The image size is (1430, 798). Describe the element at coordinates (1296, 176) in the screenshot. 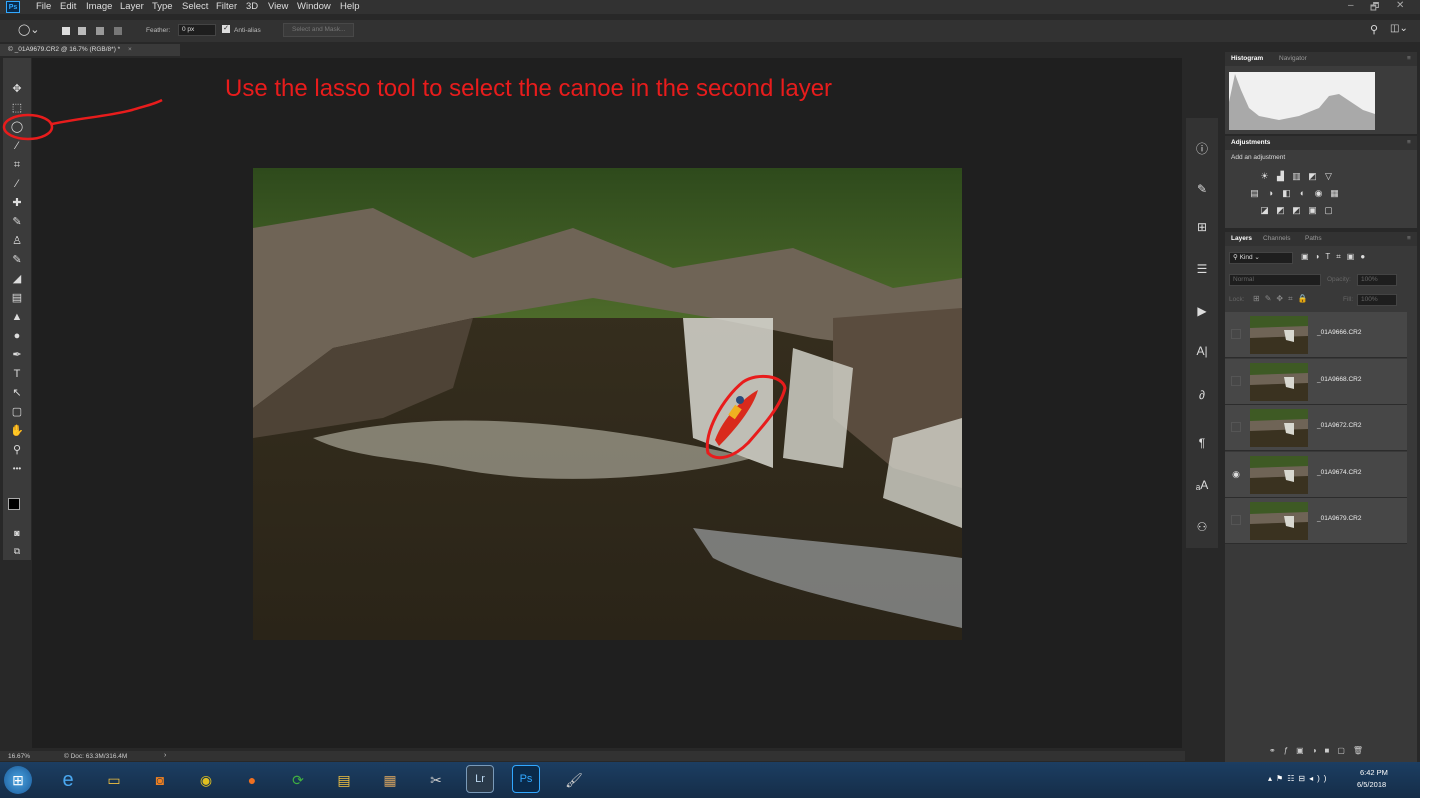

I see `curves-icon: ▥` at that location.